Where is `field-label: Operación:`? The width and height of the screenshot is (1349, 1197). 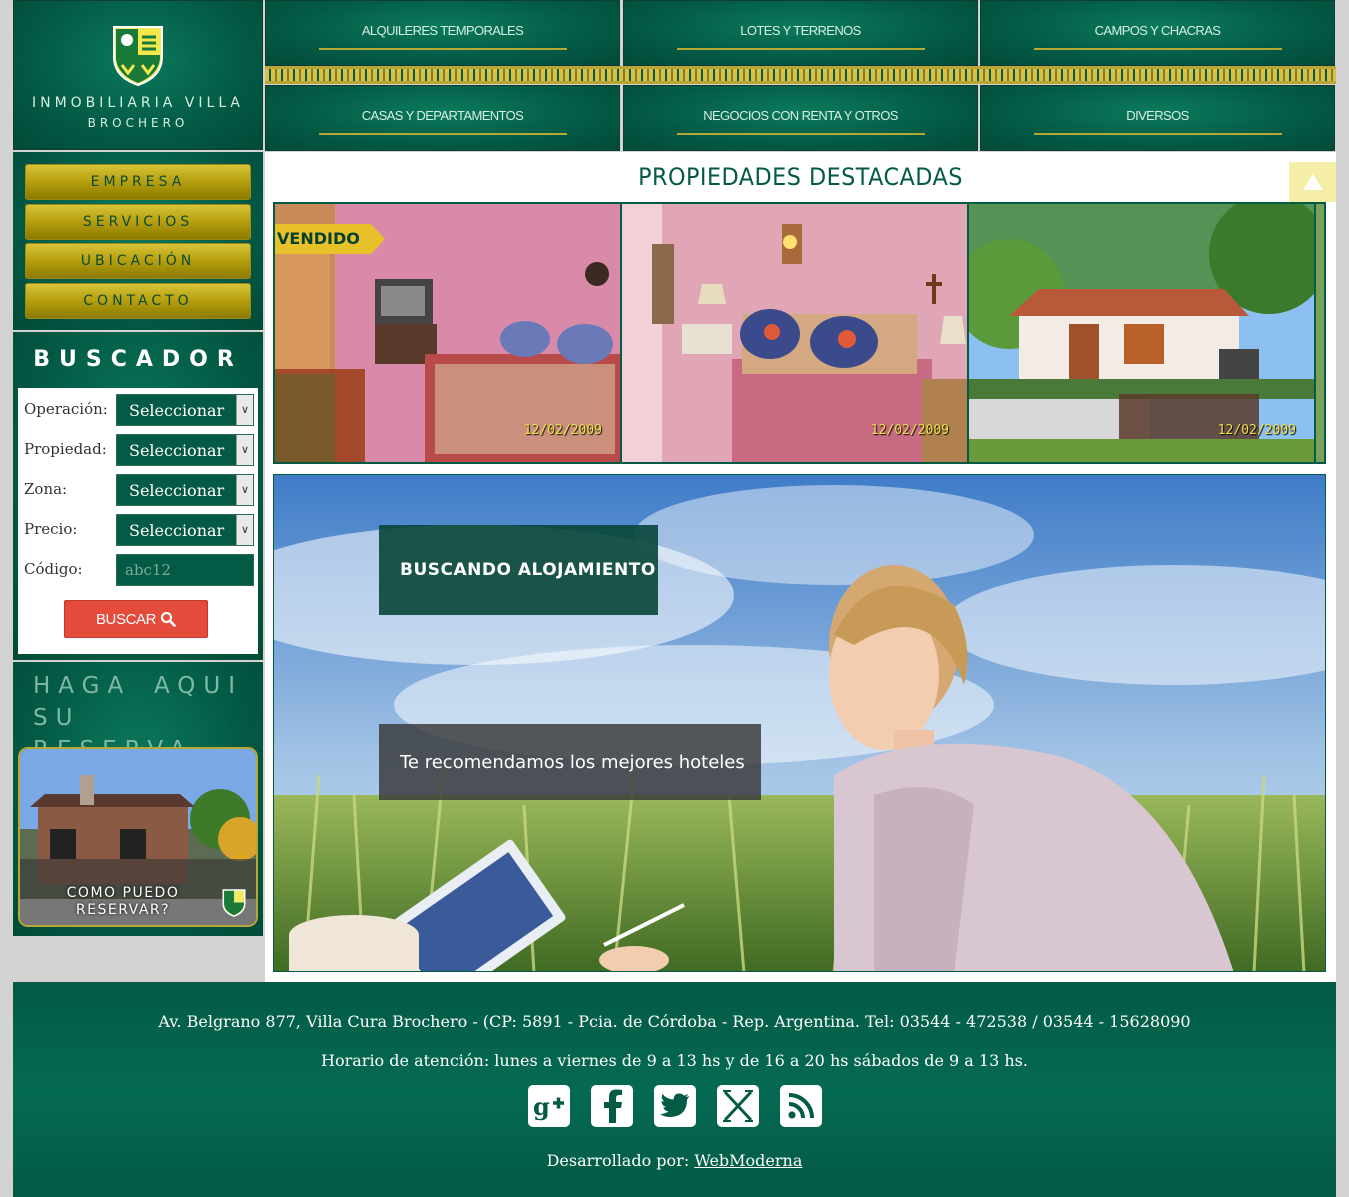 field-label: Operación: is located at coordinates (66, 409).